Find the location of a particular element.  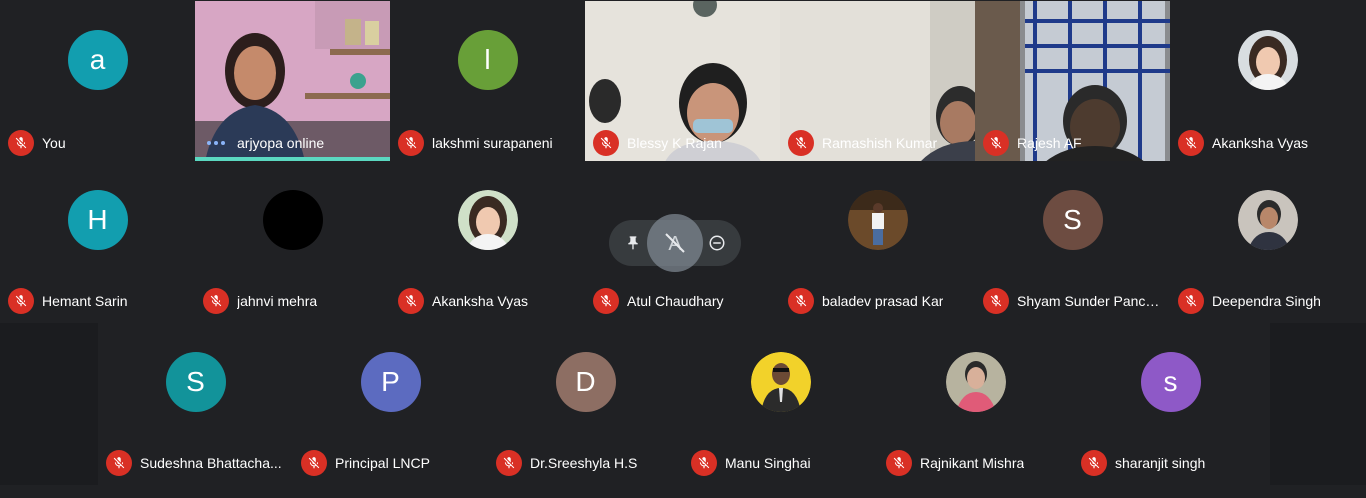

participant-tile-sharanjit: s sharanjit singh is located at coordinates (1170, 403).